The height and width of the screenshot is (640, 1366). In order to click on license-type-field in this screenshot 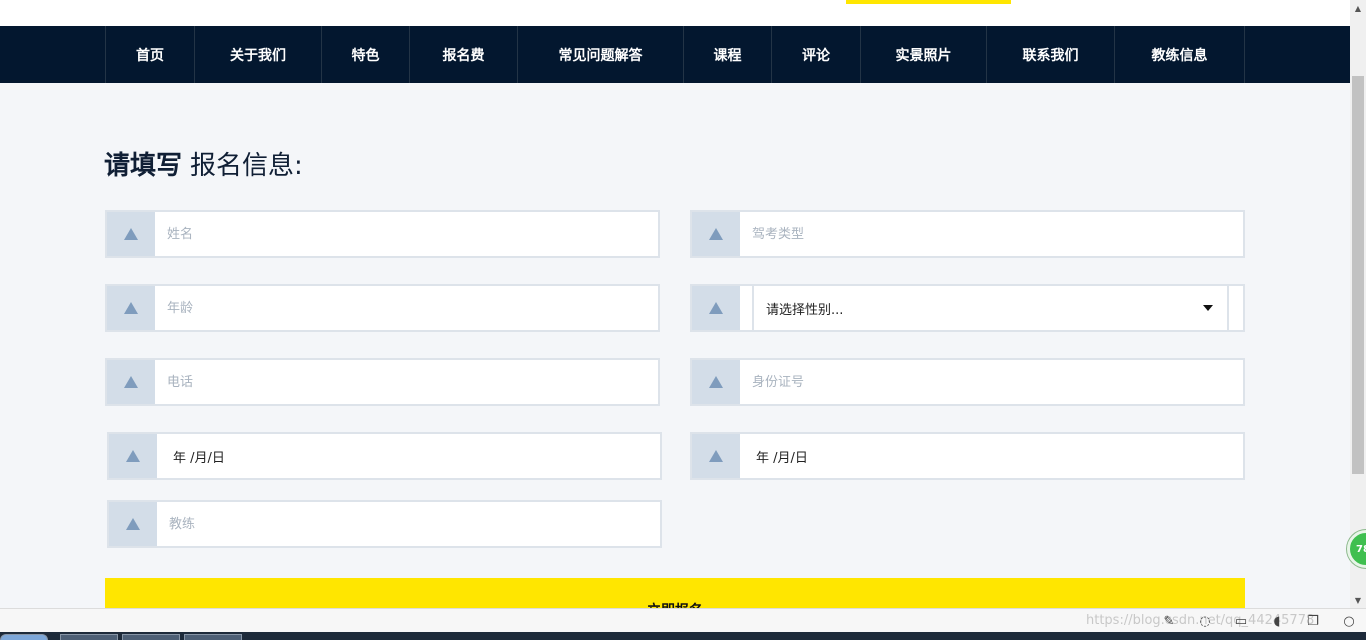, I will do `click(967, 234)`.